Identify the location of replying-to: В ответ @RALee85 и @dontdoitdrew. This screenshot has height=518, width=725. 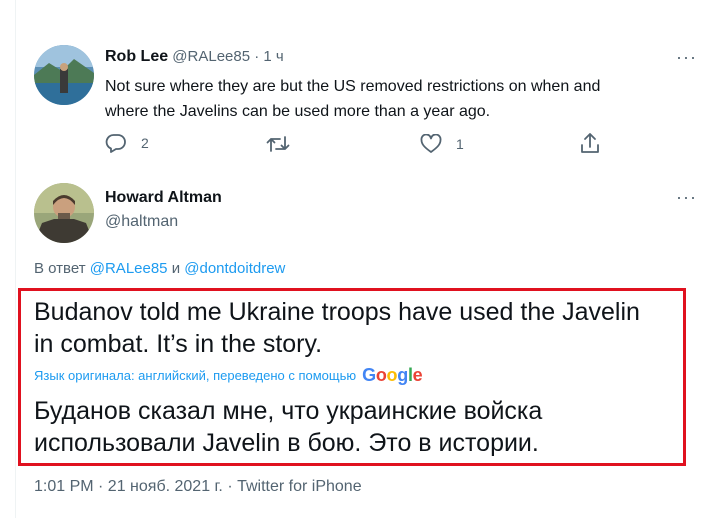
(159, 268).